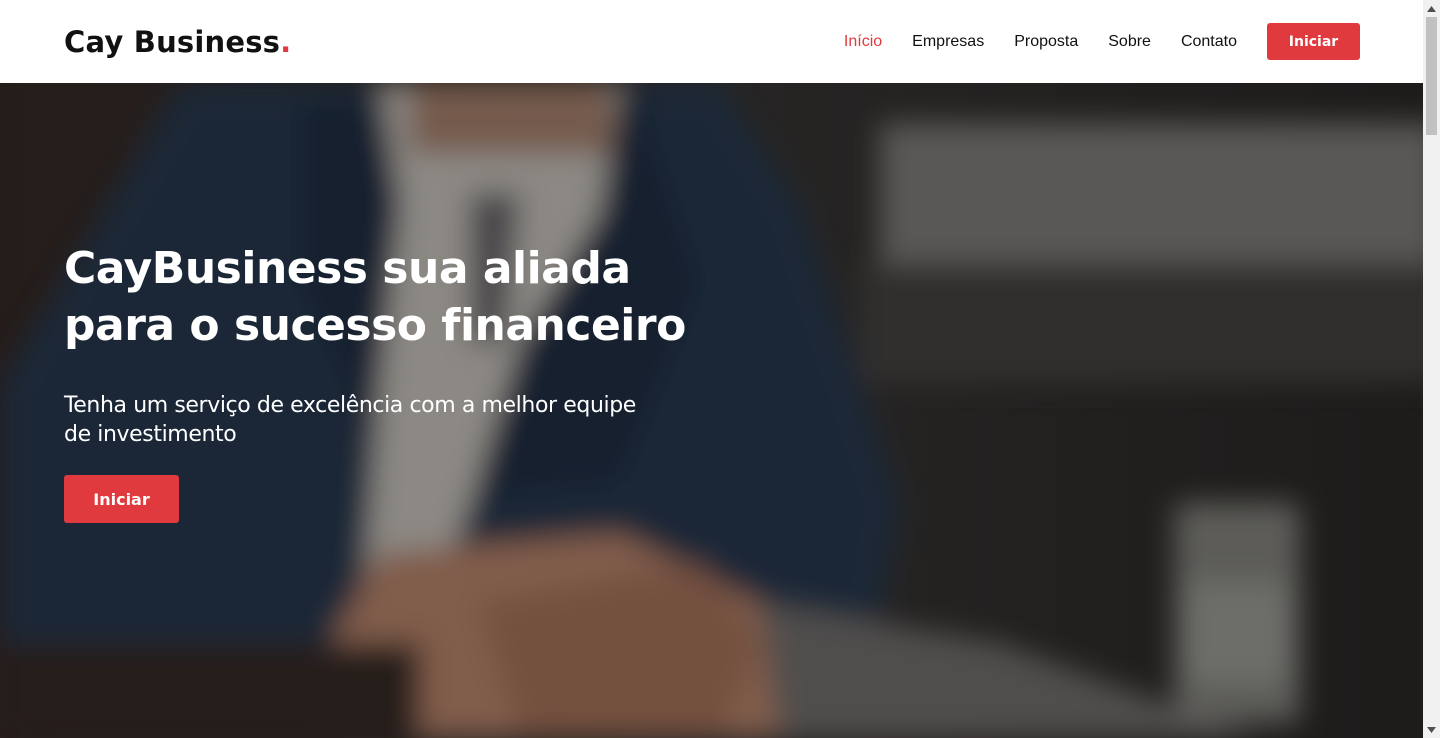  I want to click on nav-link-contato: Contato, so click(1209, 42).